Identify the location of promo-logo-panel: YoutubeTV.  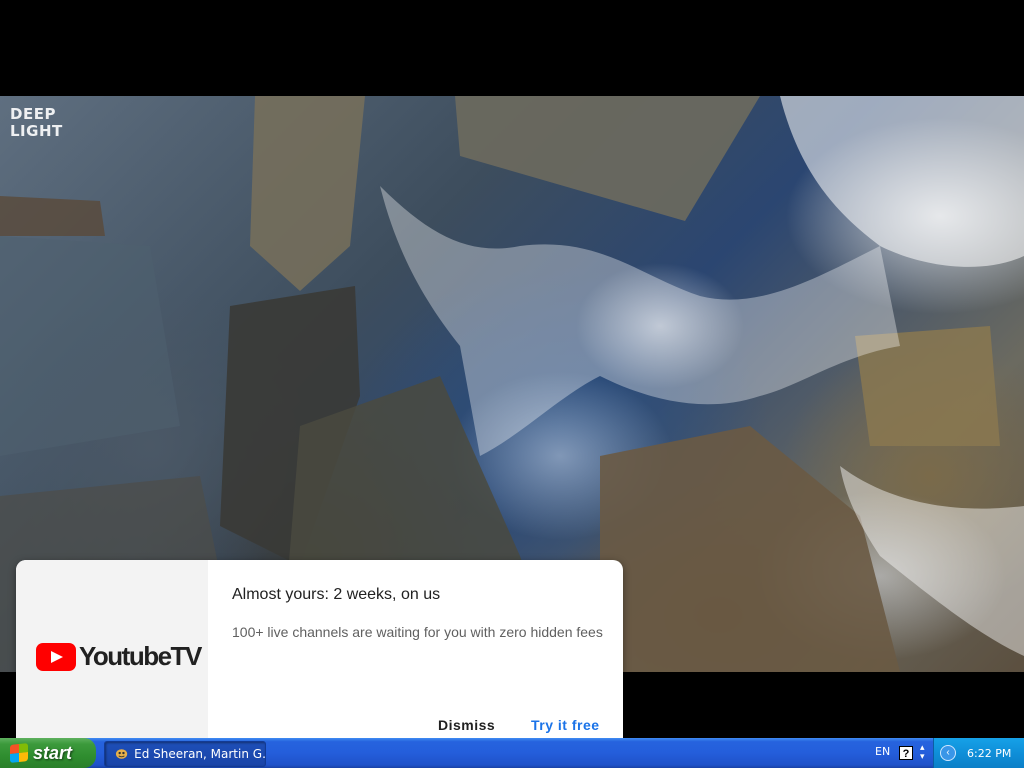
(112, 649).